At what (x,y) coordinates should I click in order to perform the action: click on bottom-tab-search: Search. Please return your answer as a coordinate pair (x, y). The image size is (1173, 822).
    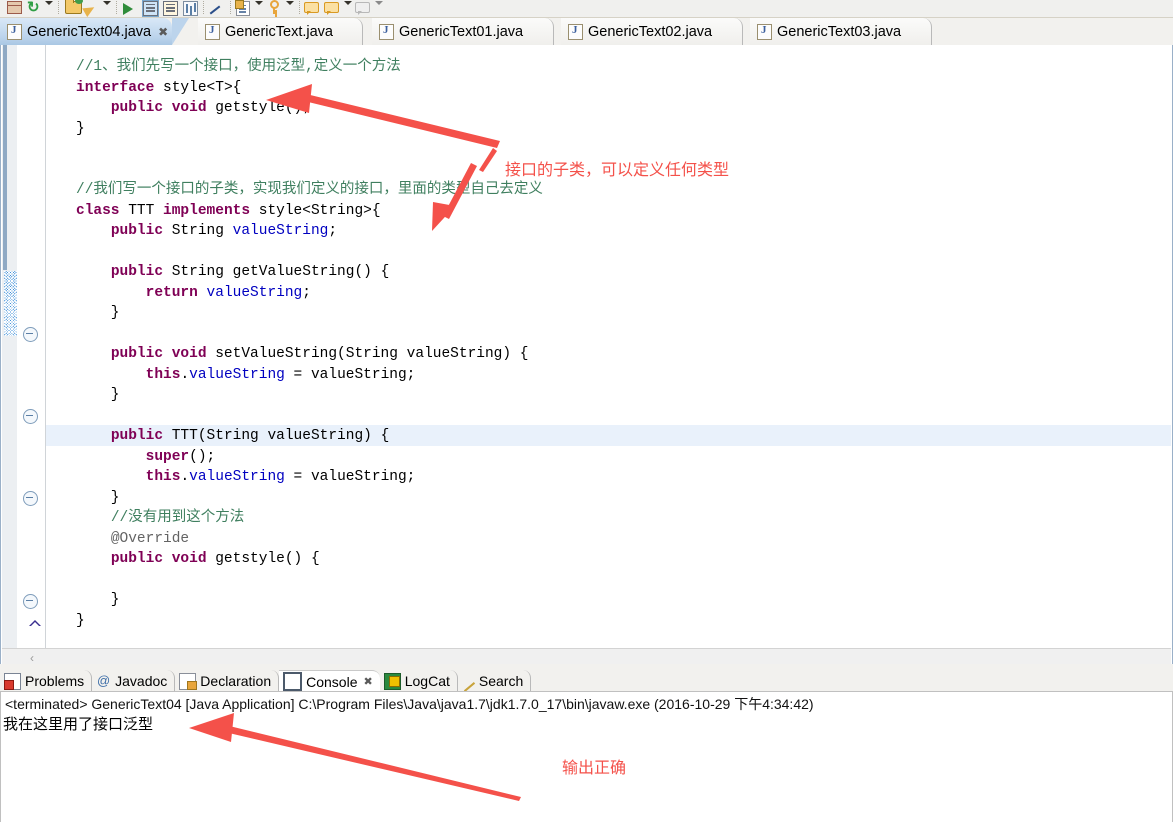
    Looking at the image, I should click on (495, 681).